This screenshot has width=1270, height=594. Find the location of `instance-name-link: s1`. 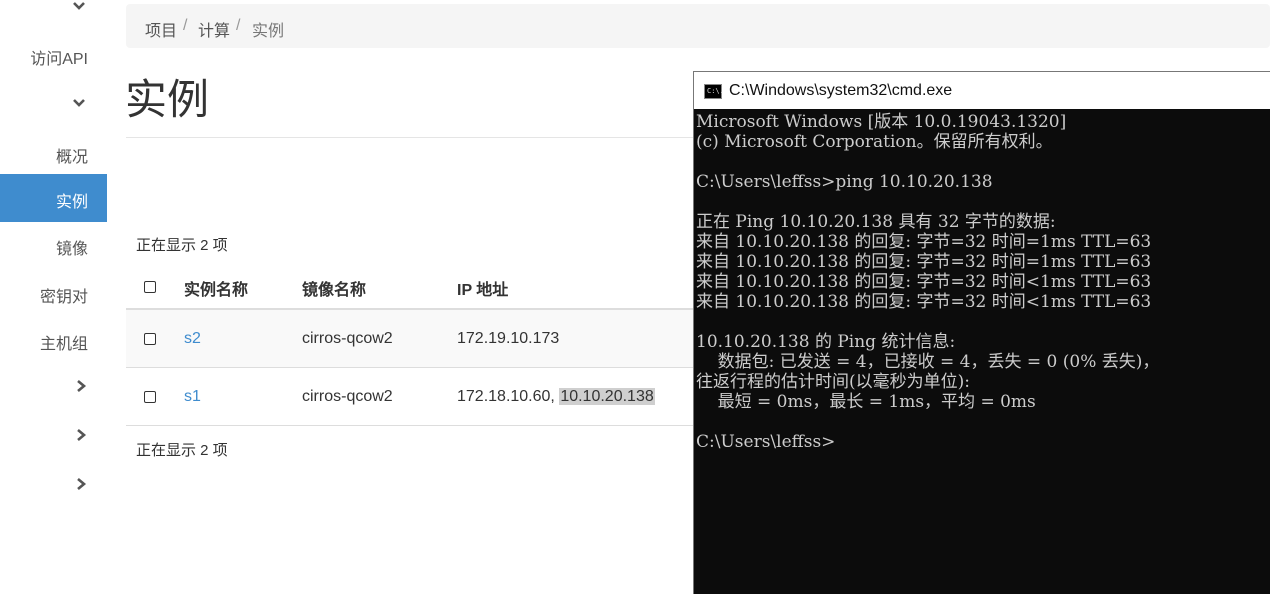

instance-name-link: s1 is located at coordinates (192, 397).